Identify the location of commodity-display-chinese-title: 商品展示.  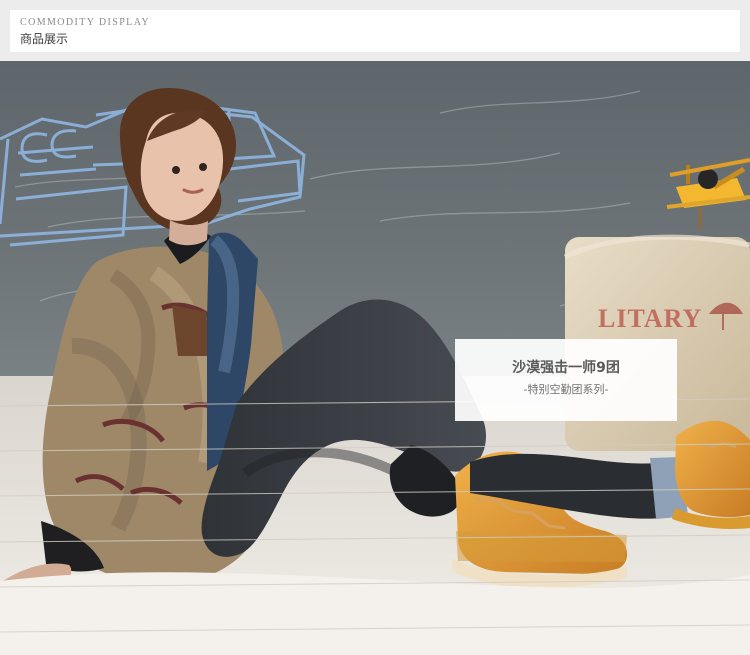
(44, 39).